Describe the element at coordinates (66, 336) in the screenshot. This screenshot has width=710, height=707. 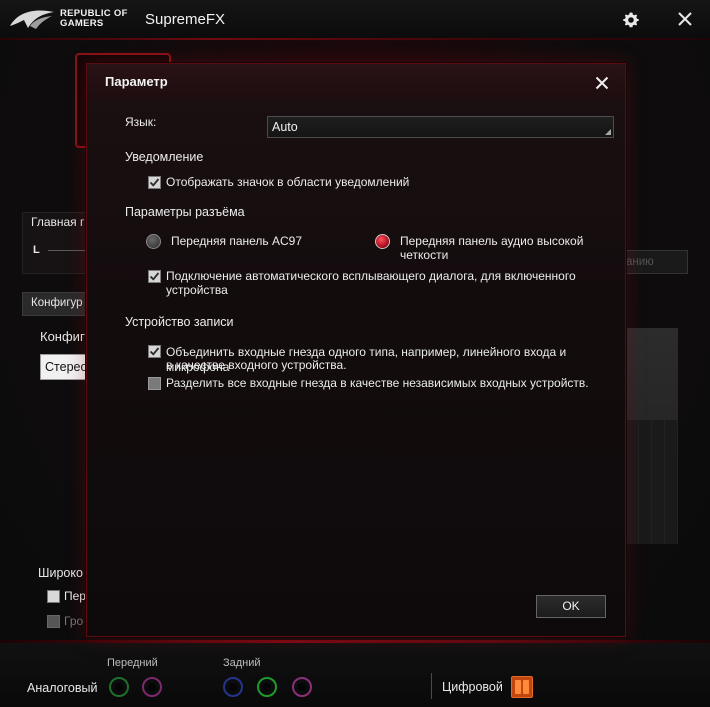
I see `background-config-label: Конфигу` at that location.